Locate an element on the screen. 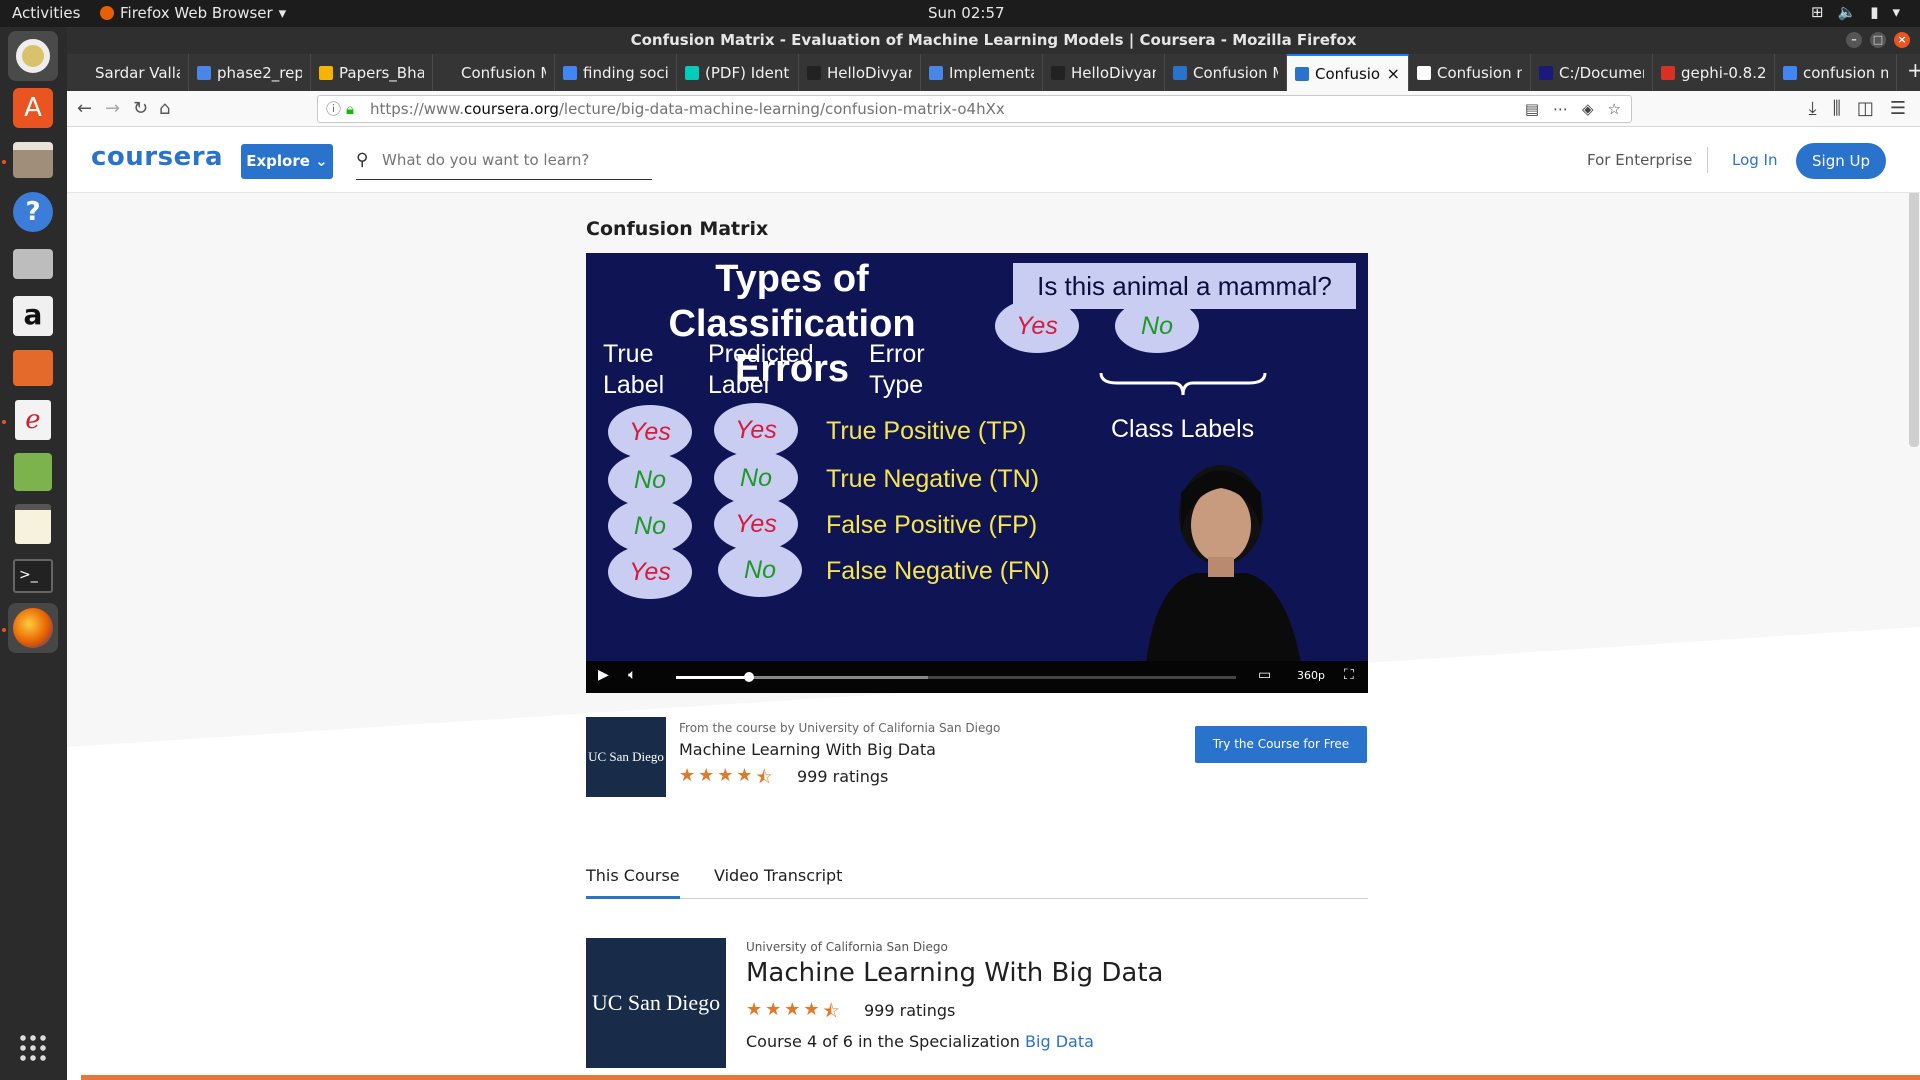 Image resolution: width=1920 pixels, height=1080 pixels. downloads-icon: ⤓ is located at coordinates (1813, 108).